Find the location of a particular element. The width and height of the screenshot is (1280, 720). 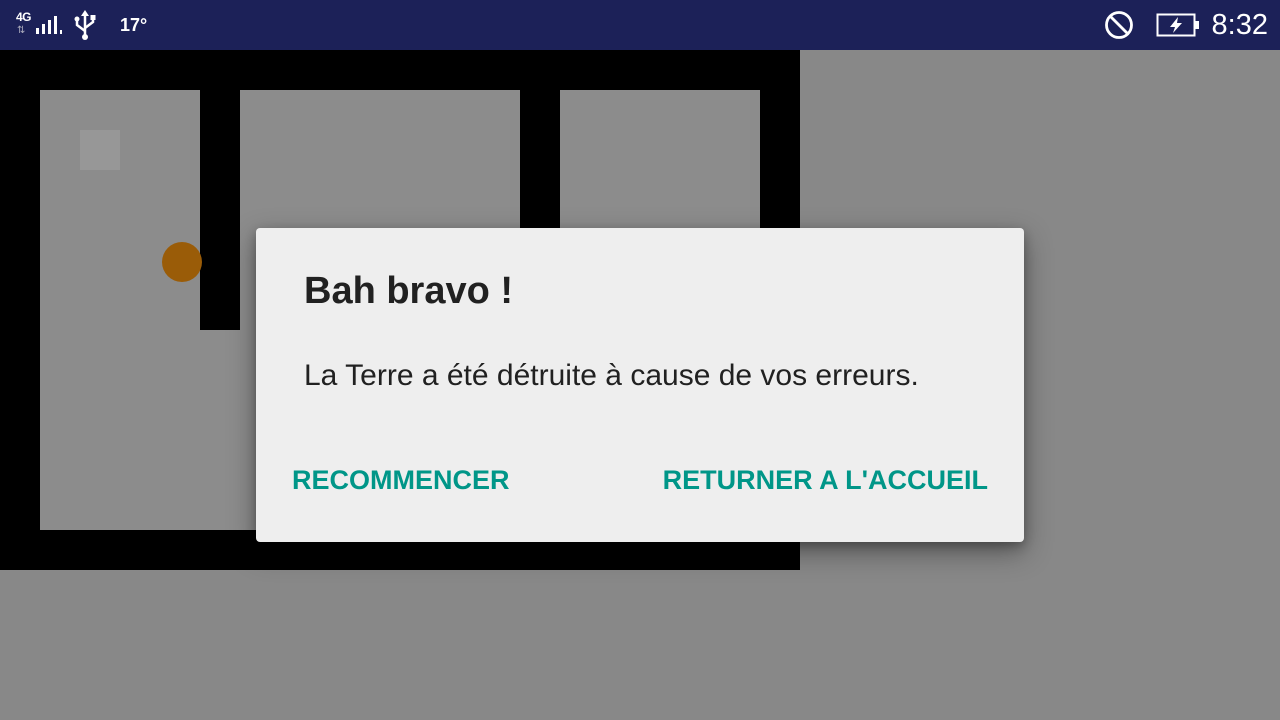

battery-charging-icon is located at coordinates (1179, 25).